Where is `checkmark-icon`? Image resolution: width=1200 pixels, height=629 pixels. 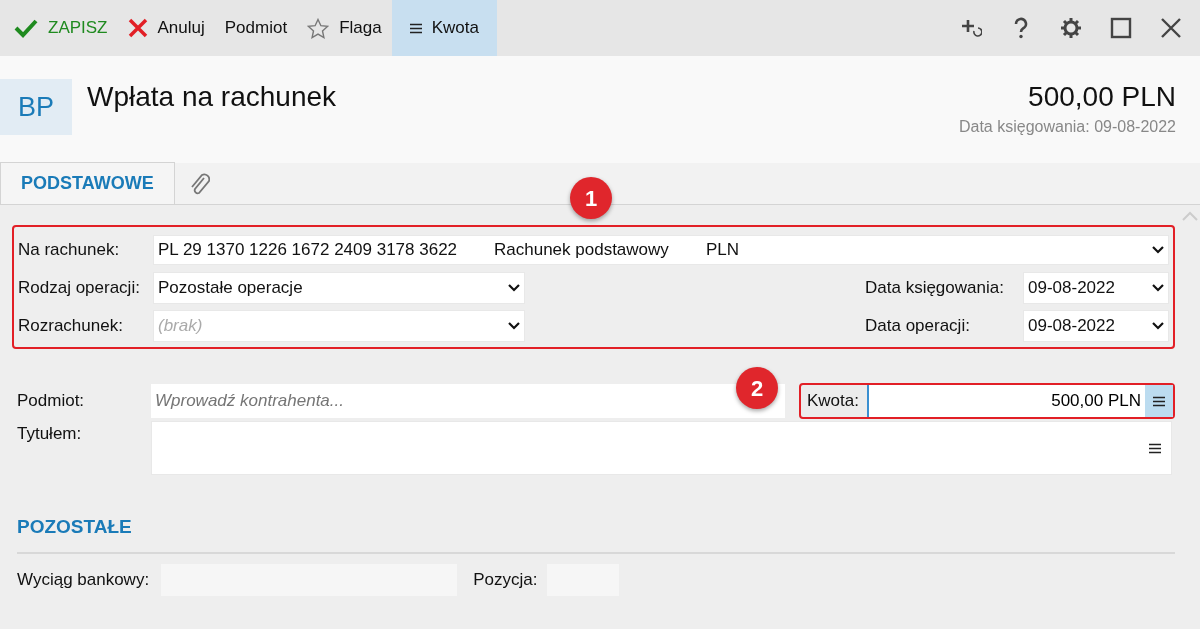 checkmark-icon is located at coordinates (26, 28).